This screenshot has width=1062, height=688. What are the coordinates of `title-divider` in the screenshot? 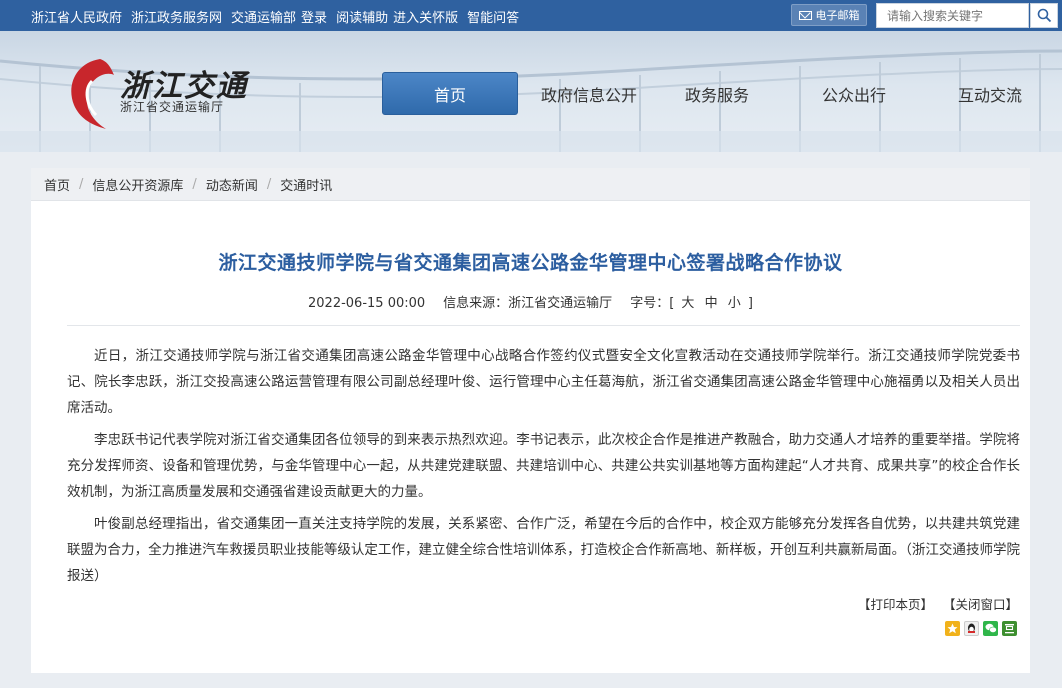 It's located at (543, 325).